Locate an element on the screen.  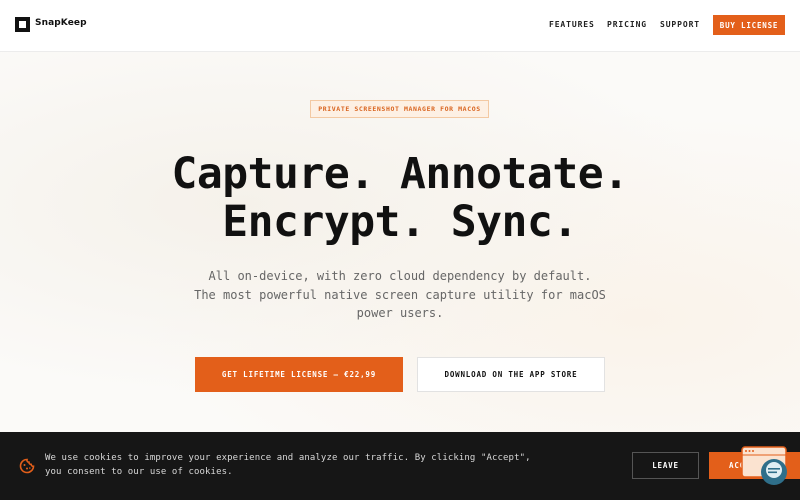
hero-badge: PRIVATE SCREENSHOT MANAGER FOR MACOS is located at coordinates (399, 109).